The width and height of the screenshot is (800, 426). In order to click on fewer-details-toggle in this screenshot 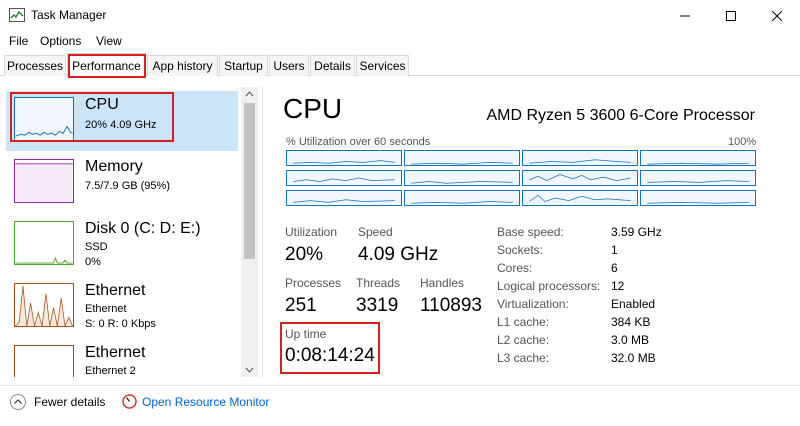, I will do `click(18, 402)`.